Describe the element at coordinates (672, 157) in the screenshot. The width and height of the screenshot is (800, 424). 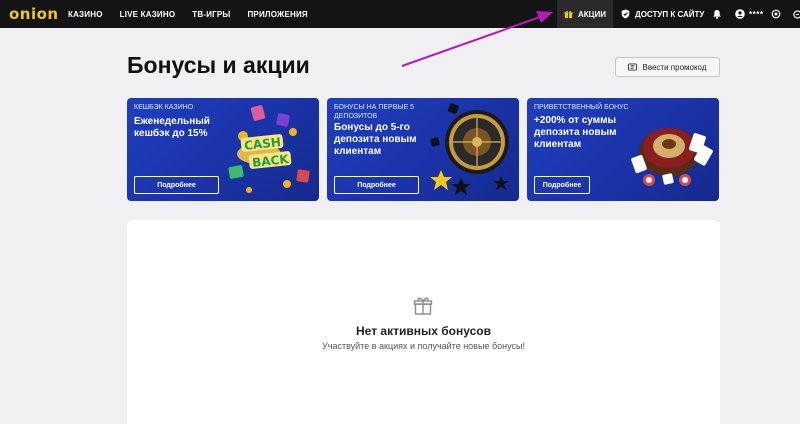
I see `casino-chips-art` at that location.